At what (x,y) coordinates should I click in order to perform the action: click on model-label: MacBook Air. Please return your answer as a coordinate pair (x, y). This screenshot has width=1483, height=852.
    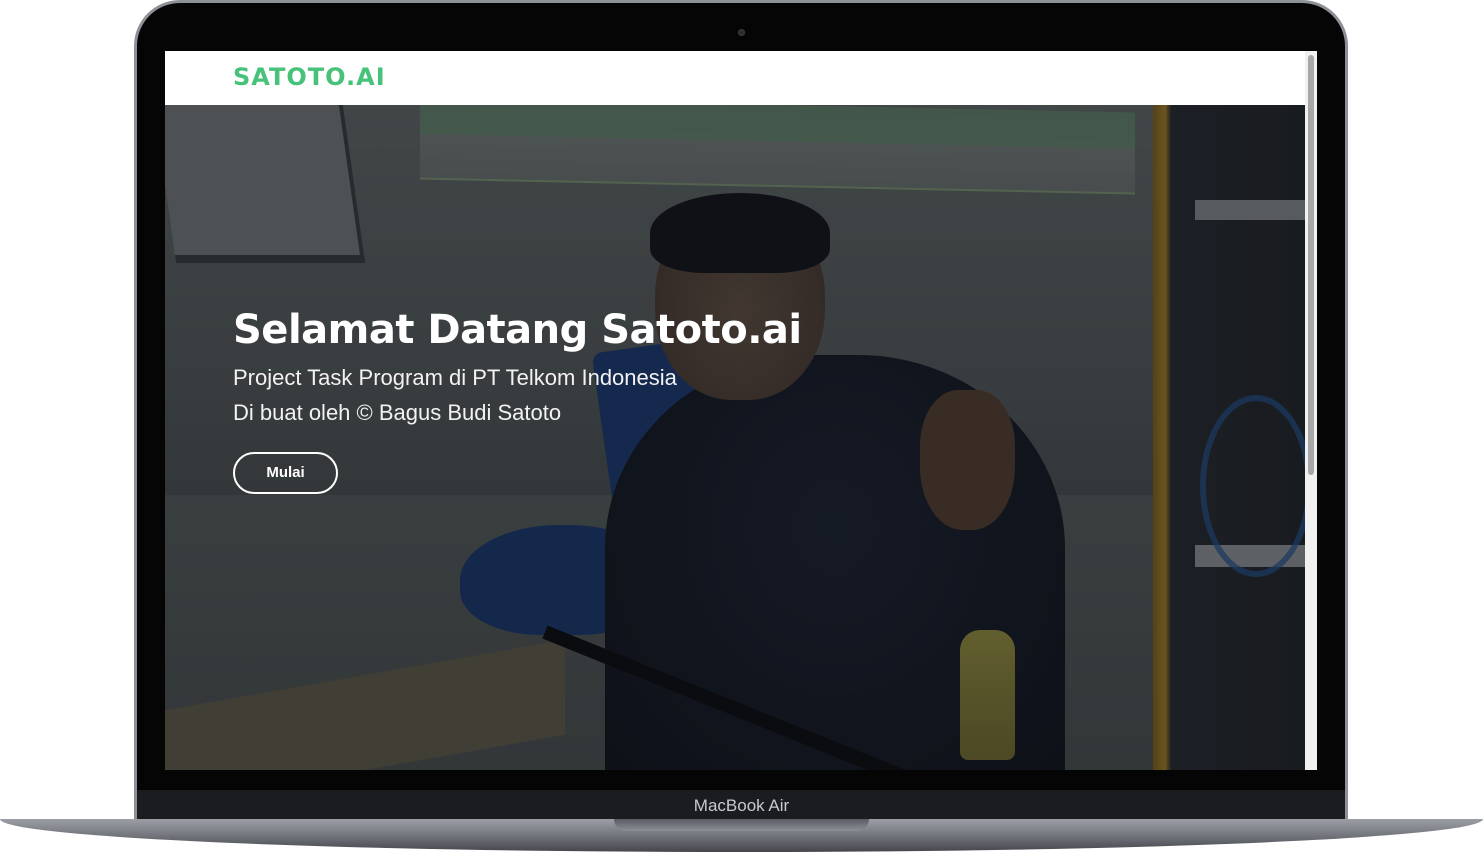
    Looking at the image, I should click on (741, 805).